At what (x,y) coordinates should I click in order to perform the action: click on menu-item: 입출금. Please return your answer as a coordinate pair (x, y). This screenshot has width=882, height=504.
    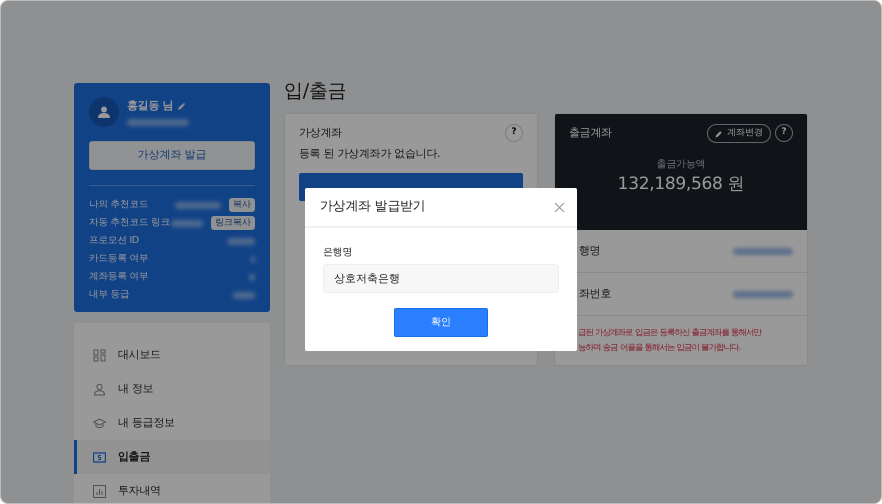
    Looking at the image, I should click on (172, 457).